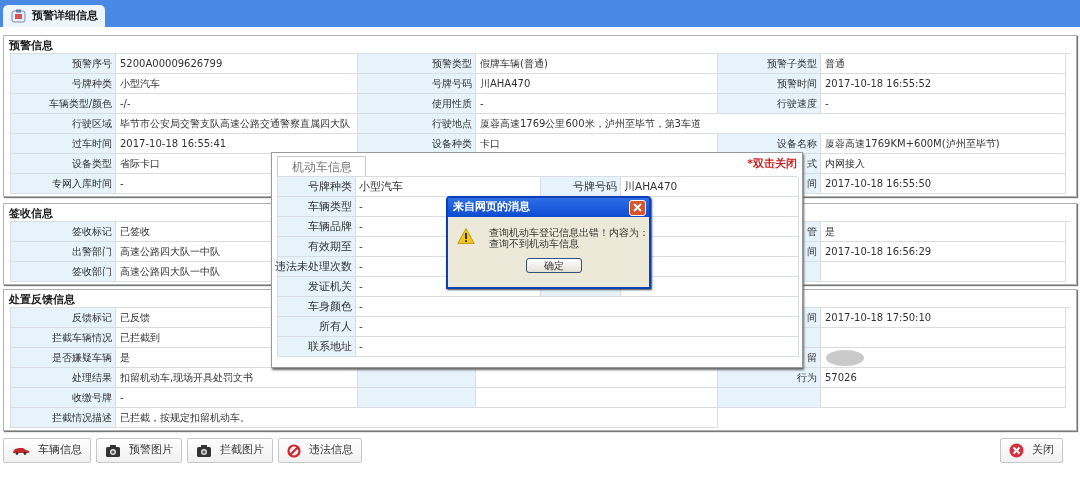 The height and width of the screenshot is (497, 1080). What do you see at coordinates (47, 450) in the screenshot?
I see `toolbar-button: 车辆信息` at bounding box center [47, 450].